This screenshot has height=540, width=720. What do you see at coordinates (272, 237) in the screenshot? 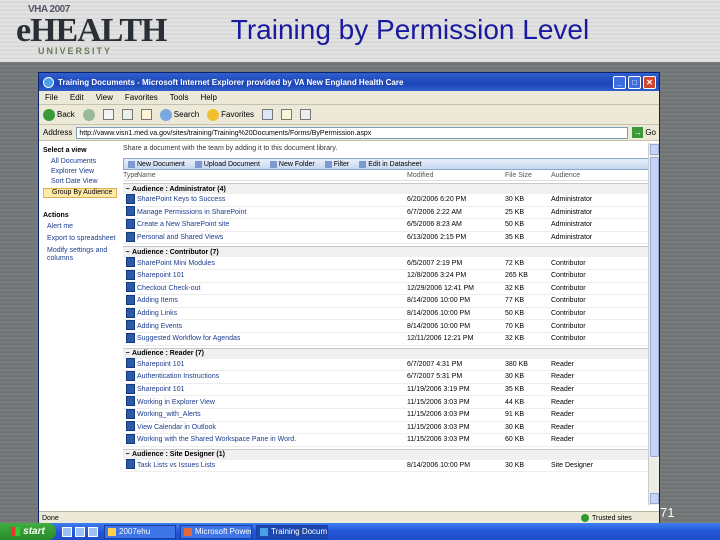
I see `document-name-link: Personal and Shared Views` at bounding box center [272, 237].